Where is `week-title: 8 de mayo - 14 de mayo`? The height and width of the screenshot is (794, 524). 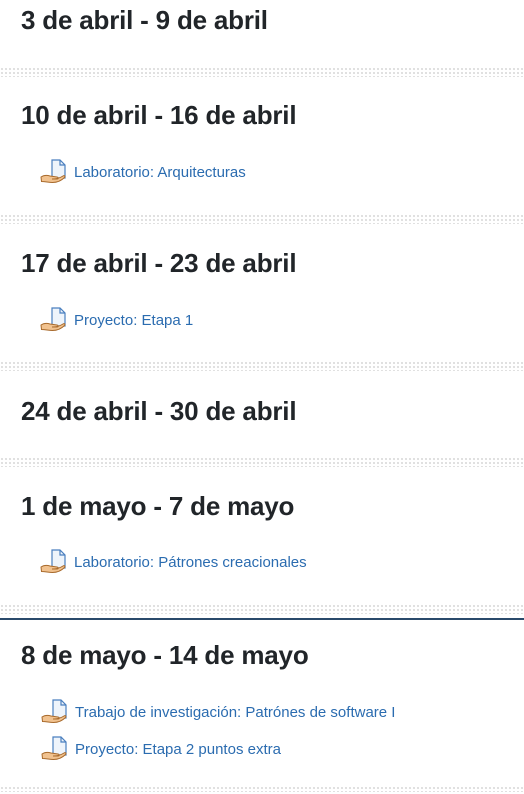
week-title: 8 de mayo - 14 de mayo is located at coordinates (165, 655).